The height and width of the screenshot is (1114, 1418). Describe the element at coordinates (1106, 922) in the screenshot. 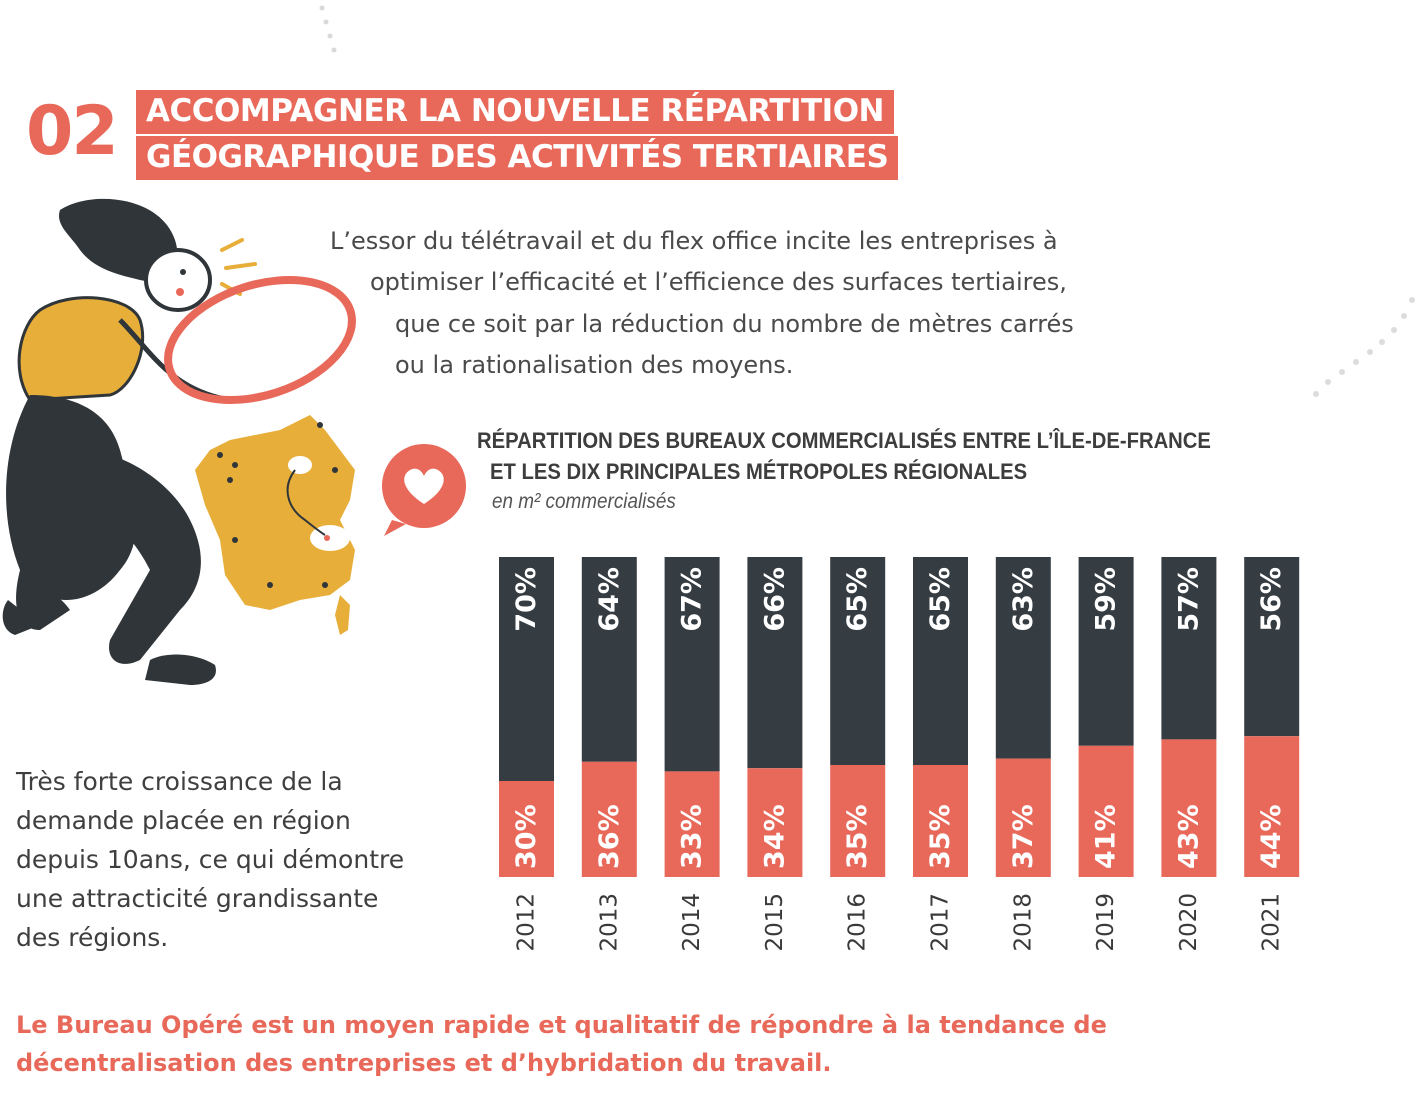

I see `x-tick-label: 2019` at that location.